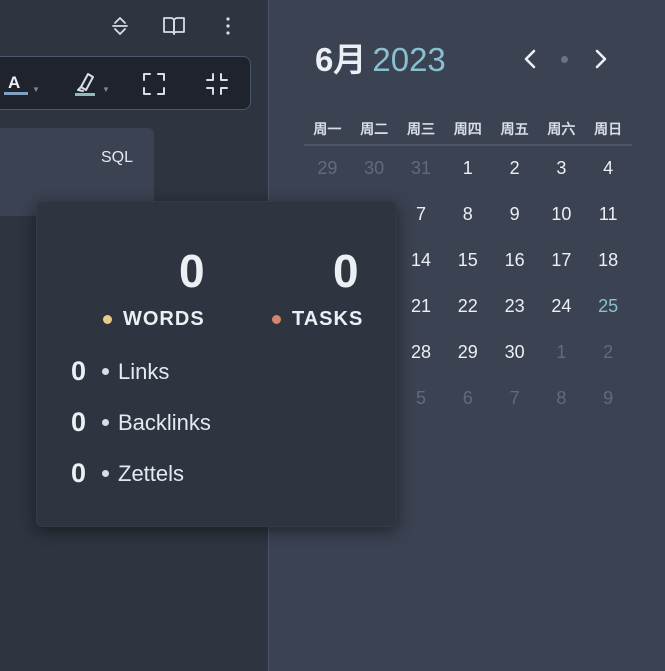 The image size is (665, 671). What do you see at coordinates (144, 371) in the screenshot?
I see `links-label: Links` at bounding box center [144, 371].